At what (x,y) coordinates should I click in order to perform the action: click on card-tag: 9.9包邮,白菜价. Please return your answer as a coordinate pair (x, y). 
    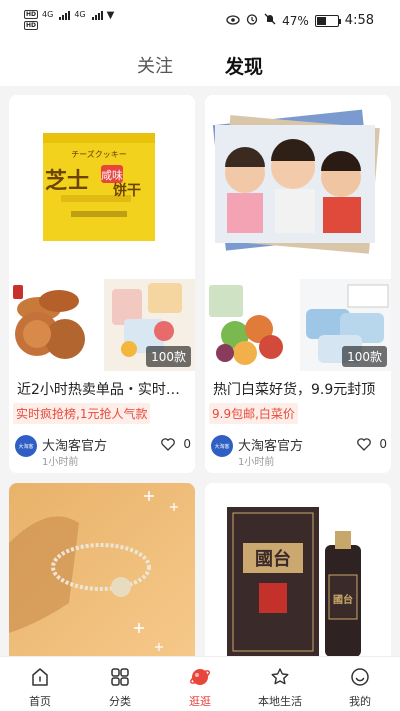
    Looking at the image, I should click on (253, 413).